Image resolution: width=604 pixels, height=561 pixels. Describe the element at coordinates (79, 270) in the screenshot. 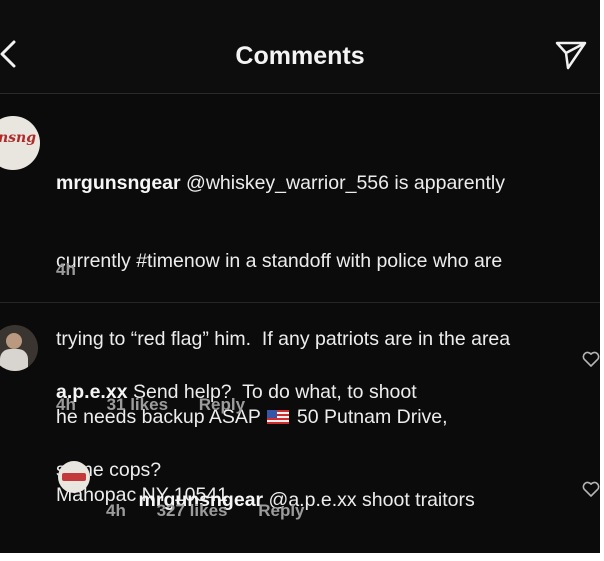

I see `comment-meta: 4h` at that location.